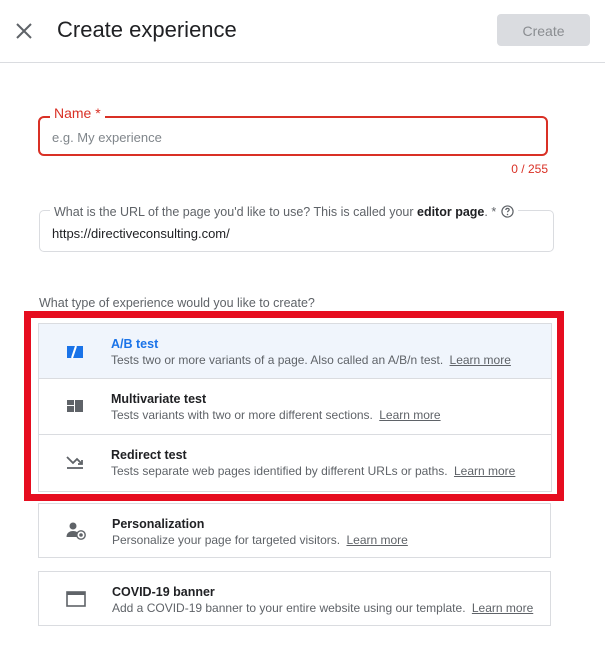 The height and width of the screenshot is (649, 605). What do you see at coordinates (158, 524) in the screenshot?
I see `option-title: Personalization` at bounding box center [158, 524].